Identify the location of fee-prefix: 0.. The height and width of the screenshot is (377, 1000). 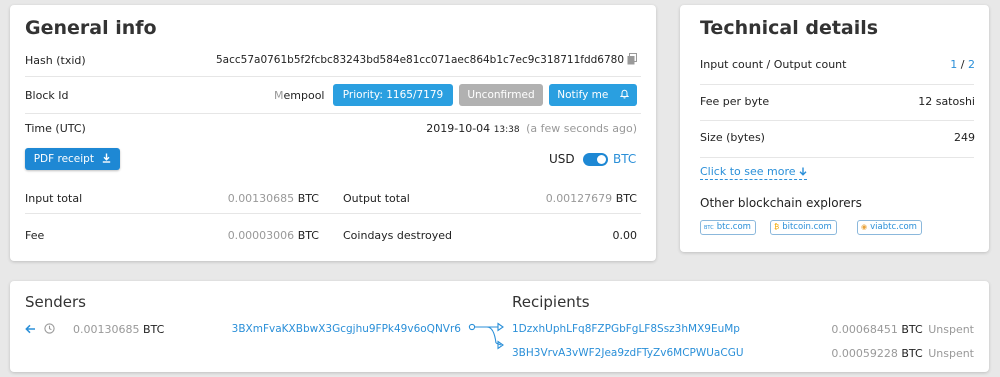
(233, 235).